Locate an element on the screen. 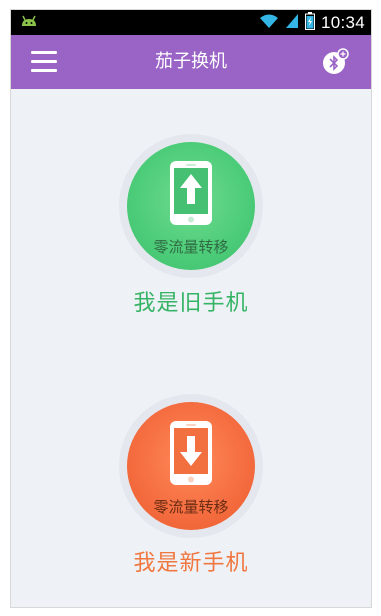 This screenshot has width=381, height=616. old-phone-button: 零流量转移 is located at coordinates (191, 206).